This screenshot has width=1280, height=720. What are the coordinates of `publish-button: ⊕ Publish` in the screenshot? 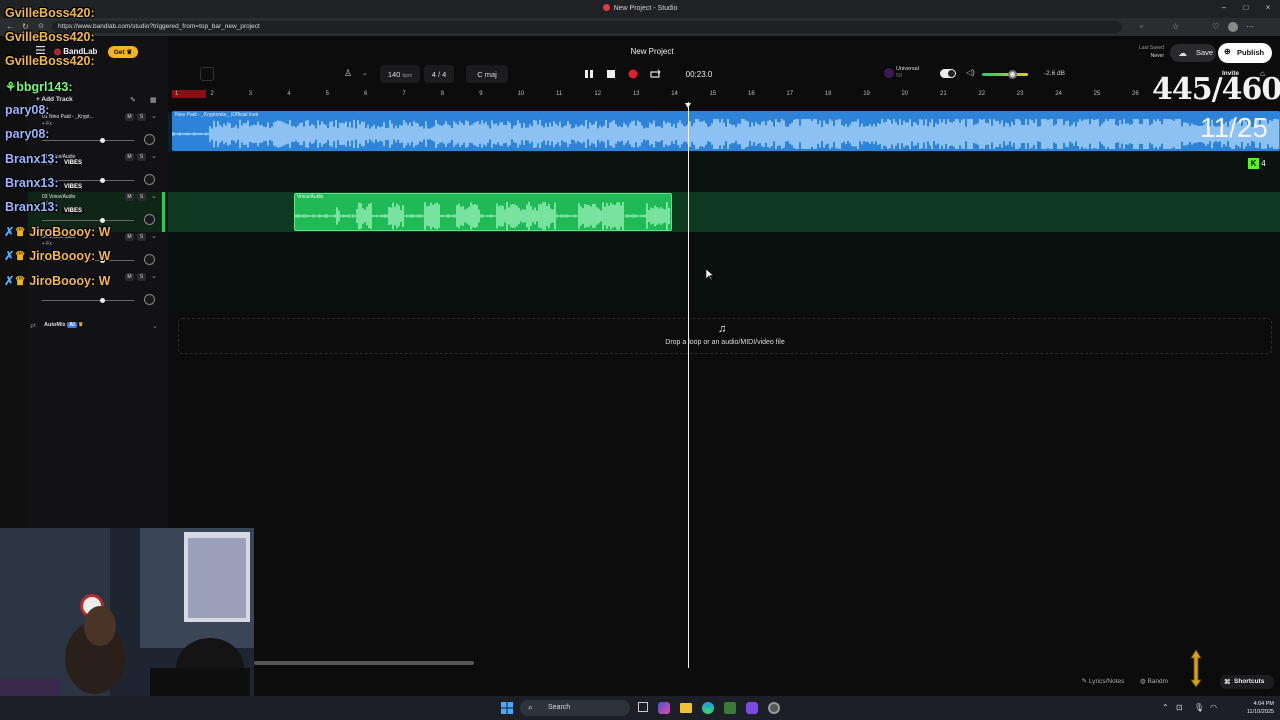 It's located at (1245, 53).